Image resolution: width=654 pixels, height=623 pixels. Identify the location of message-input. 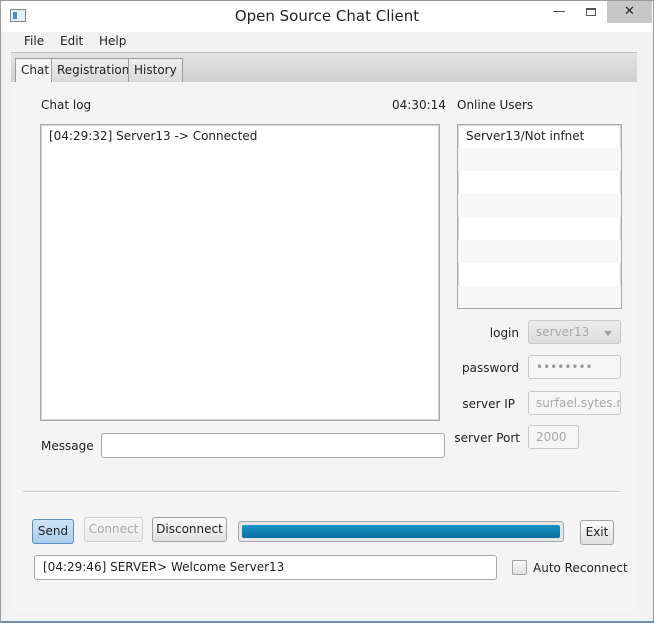
(273, 445).